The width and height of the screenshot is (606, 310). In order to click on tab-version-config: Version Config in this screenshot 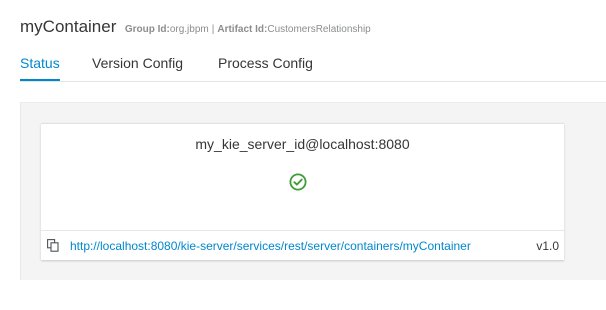, I will do `click(137, 67)`.